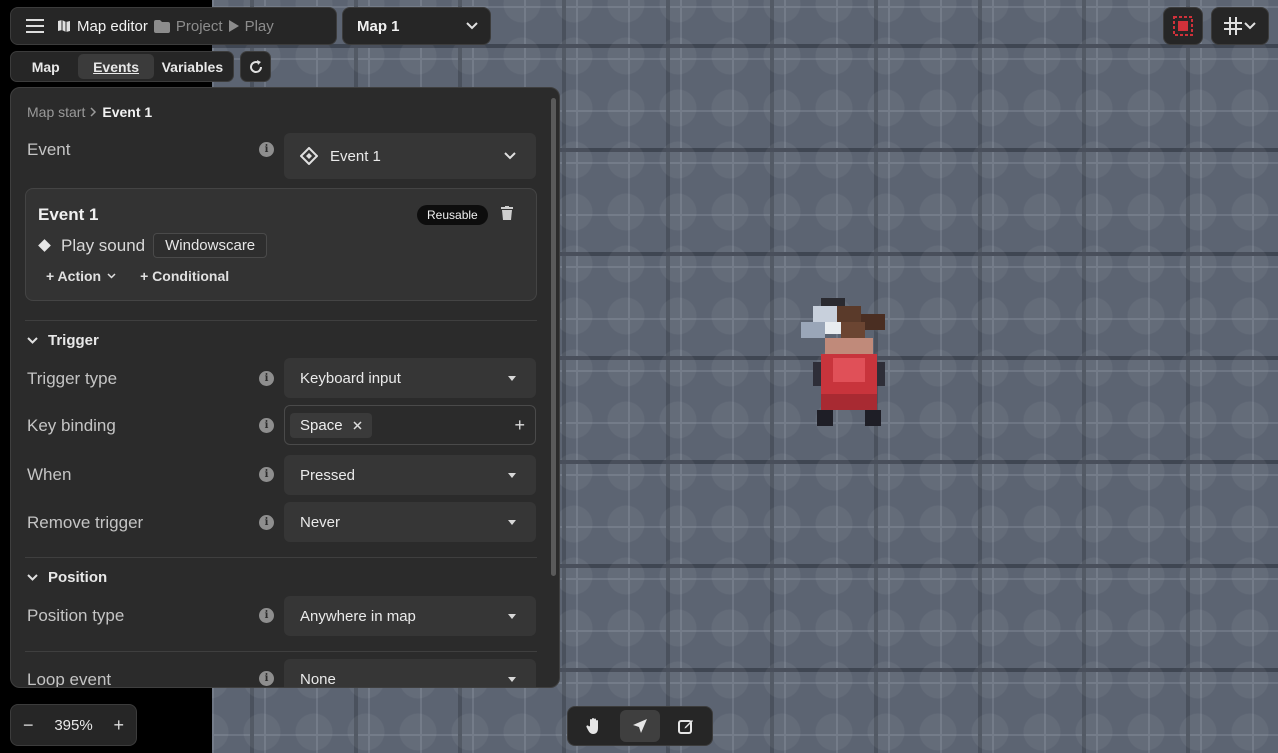 Image resolution: width=1278 pixels, height=753 pixels. Describe the element at coordinates (137, 276) in the screenshot. I see `add-row: + Action + Conditional` at that location.